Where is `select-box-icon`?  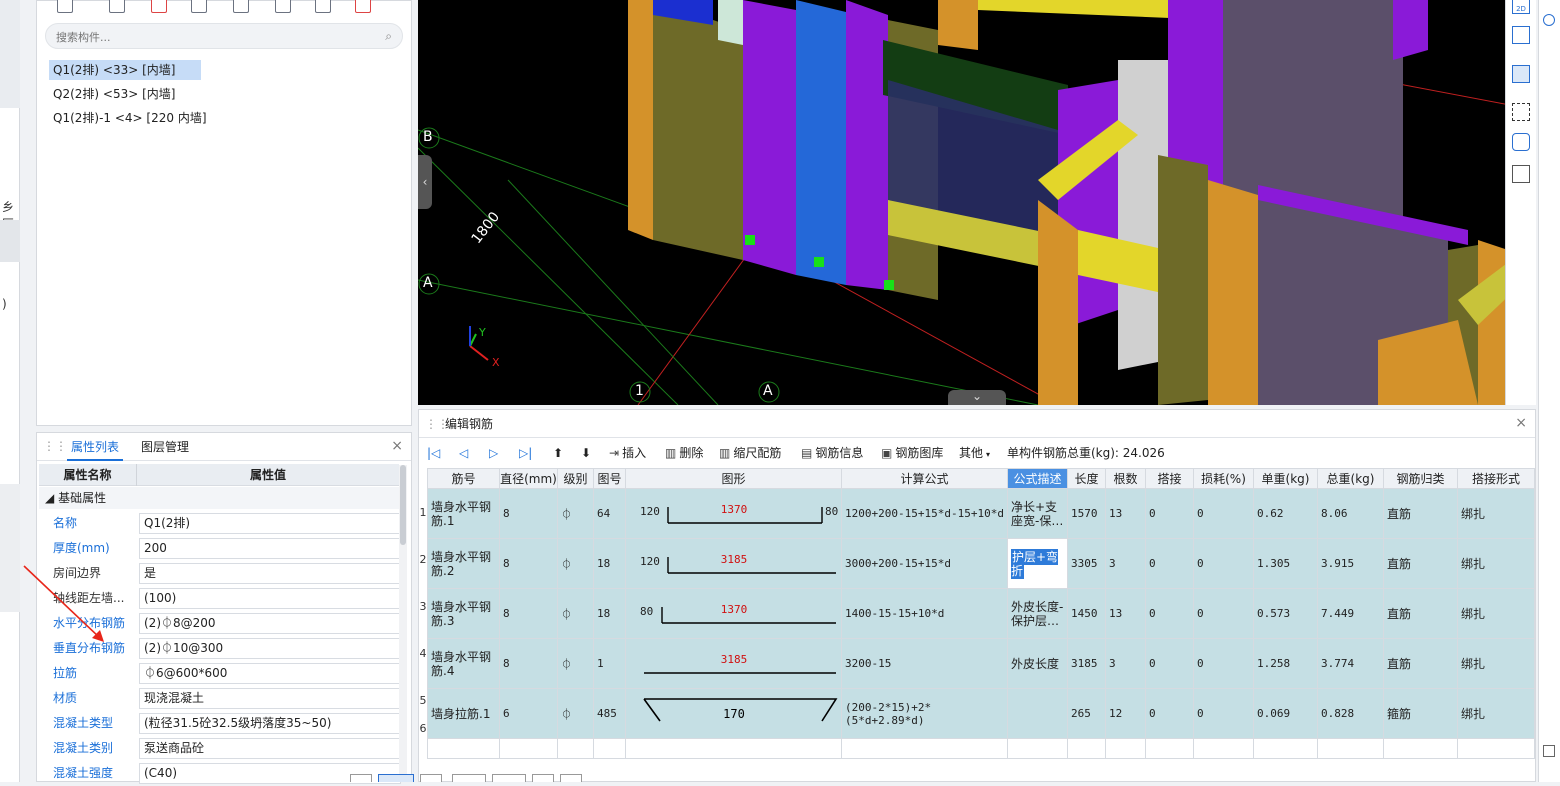
select-box-icon is located at coordinates (1521, 112).